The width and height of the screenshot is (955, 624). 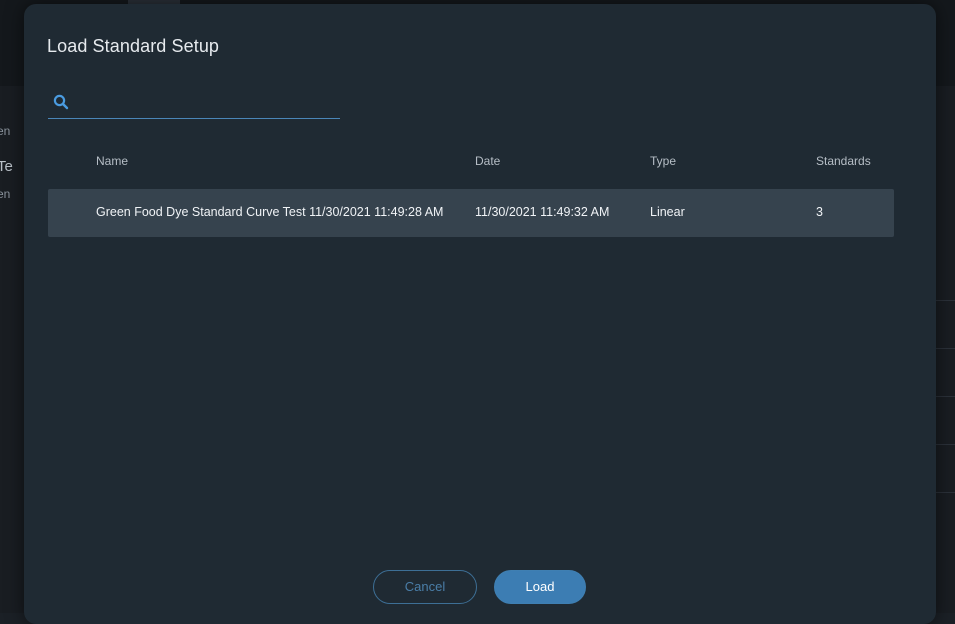 What do you see at coordinates (425, 587) in the screenshot?
I see `cancel-button: Cancel` at bounding box center [425, 587].